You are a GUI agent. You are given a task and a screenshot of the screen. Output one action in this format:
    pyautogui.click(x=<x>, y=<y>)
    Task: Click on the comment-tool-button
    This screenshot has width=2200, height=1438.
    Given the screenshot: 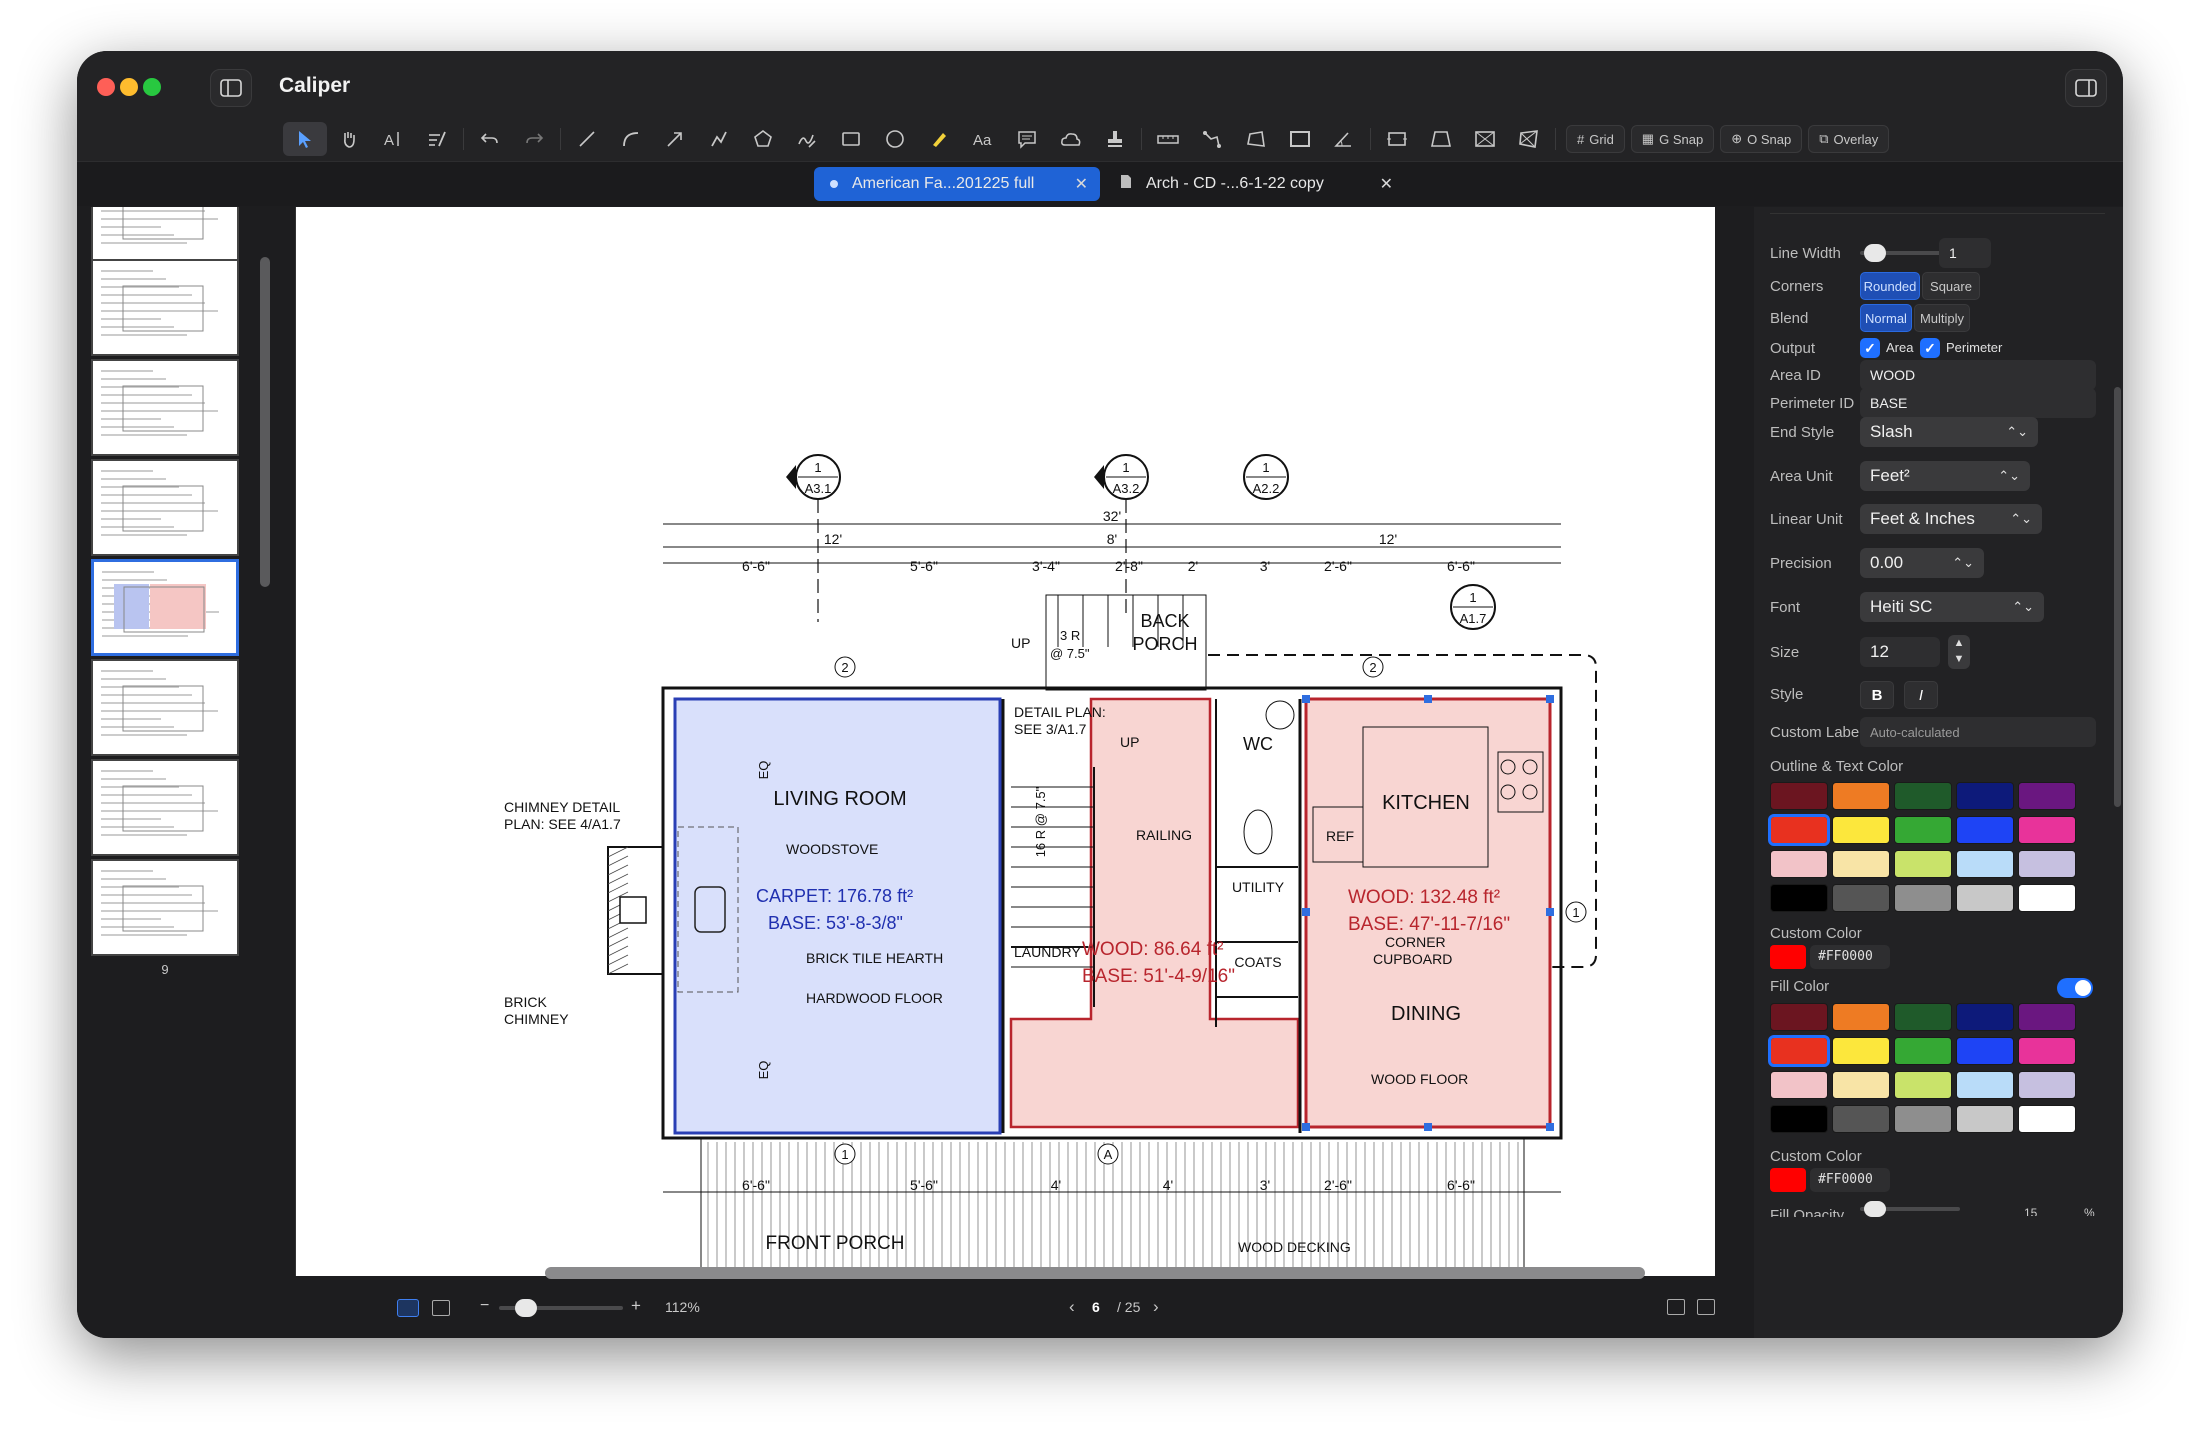 What is the action you would take?
    pyautogui.click(x=1027, y=139)
    